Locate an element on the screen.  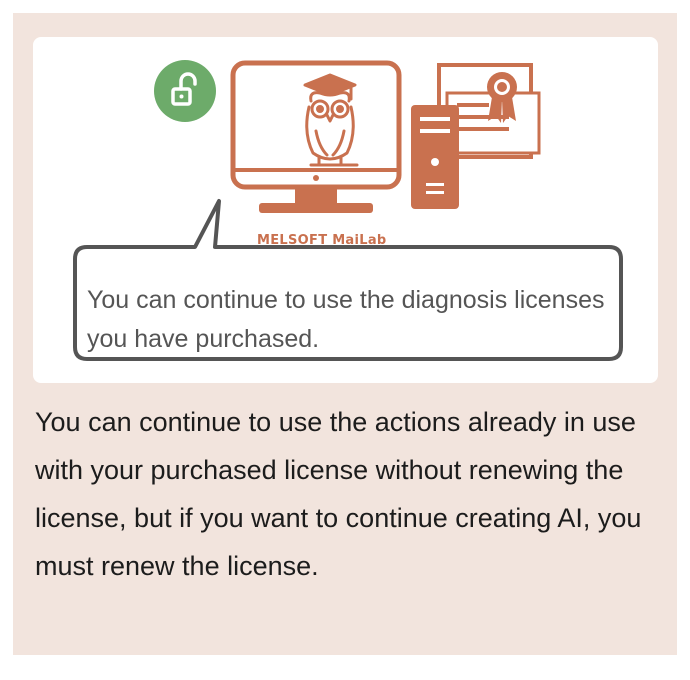
unlock-icon is located at coordinates (185, 91).